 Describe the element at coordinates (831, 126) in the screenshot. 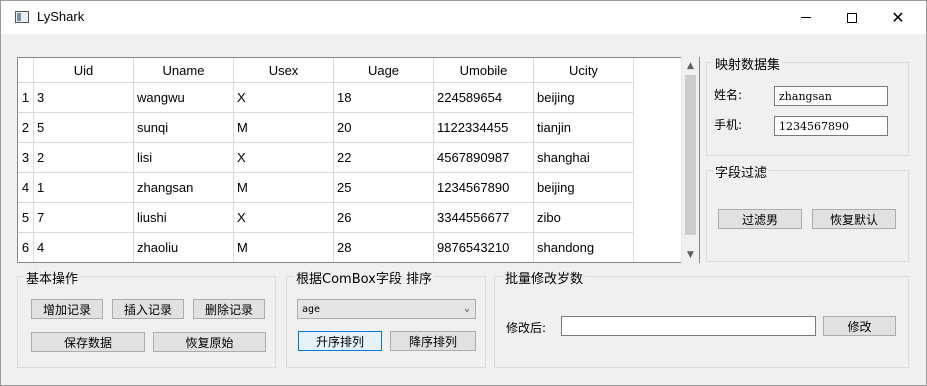

I see `phone-field: 1234567890` at that location.